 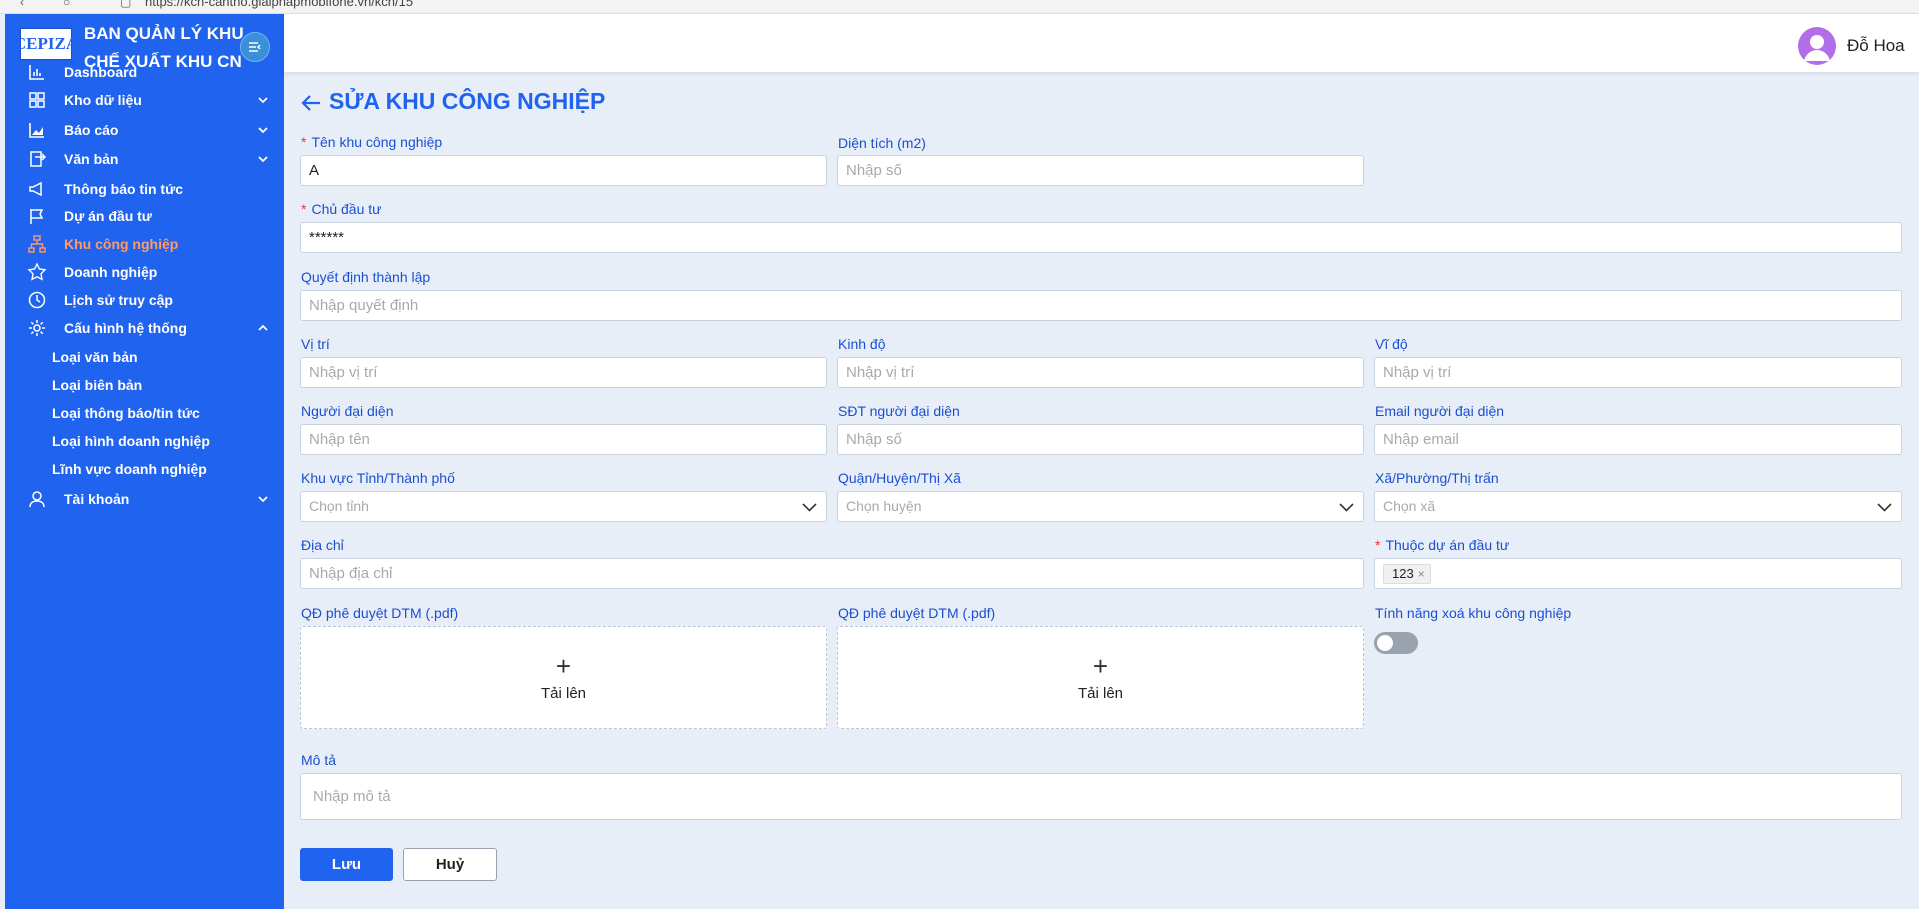 What do you see at coordinates (563, 506) in the screenshot?
I see `tinh-select: Chọn tỉnh` at bounding box center [563, 506].